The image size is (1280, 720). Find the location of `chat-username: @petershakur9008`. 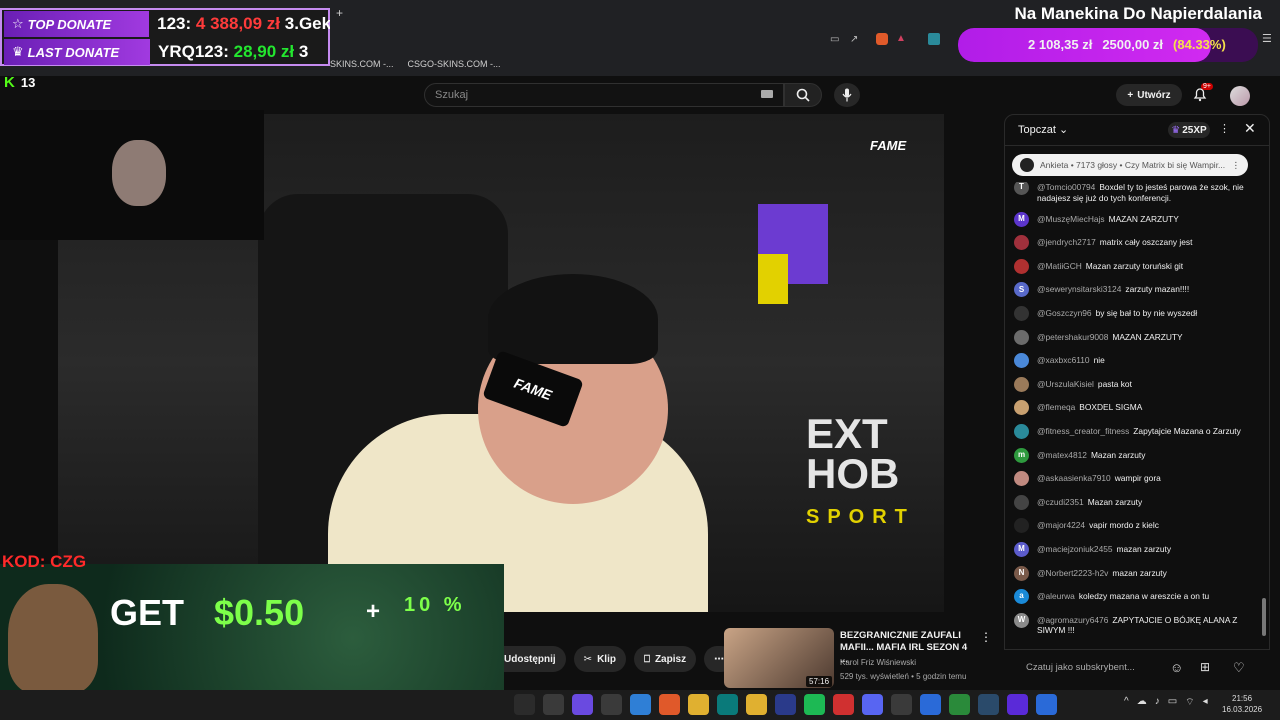

chat-username: @petershakur9008 is located at coordinates (1072, 337).